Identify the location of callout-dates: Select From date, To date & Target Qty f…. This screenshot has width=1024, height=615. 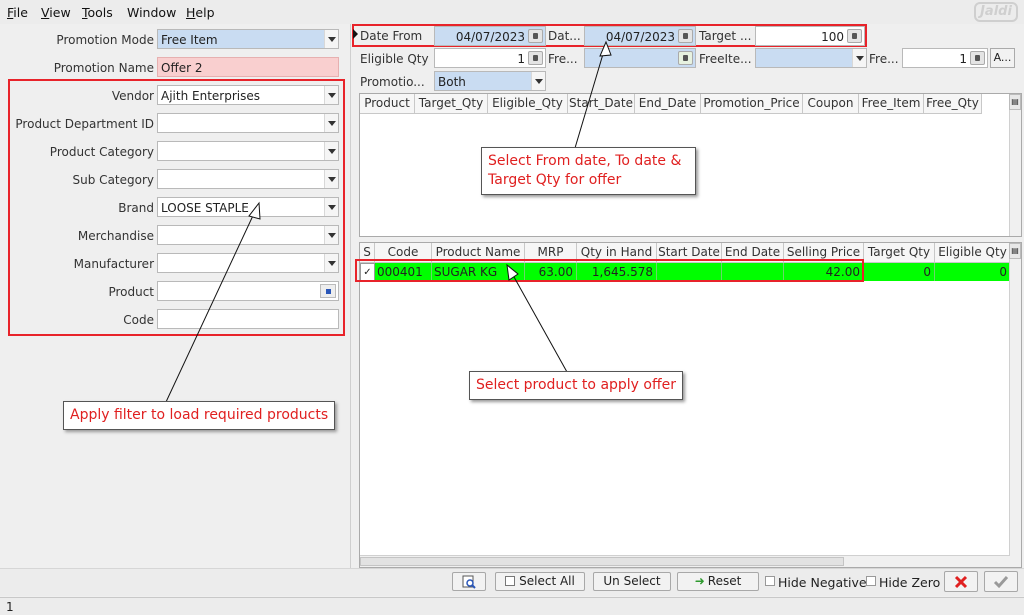
(588, 171).